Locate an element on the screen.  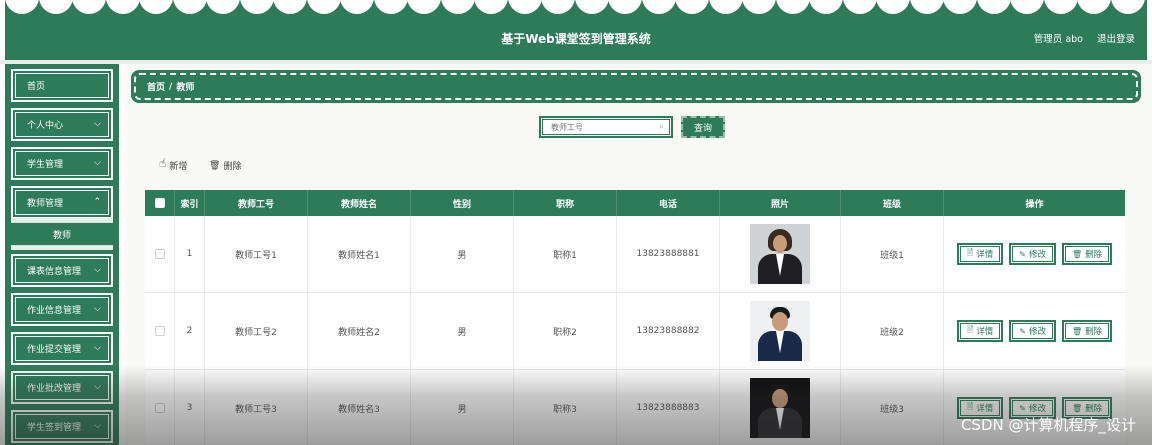
cell-class: 班级3 is located at coordinates (892, 407).